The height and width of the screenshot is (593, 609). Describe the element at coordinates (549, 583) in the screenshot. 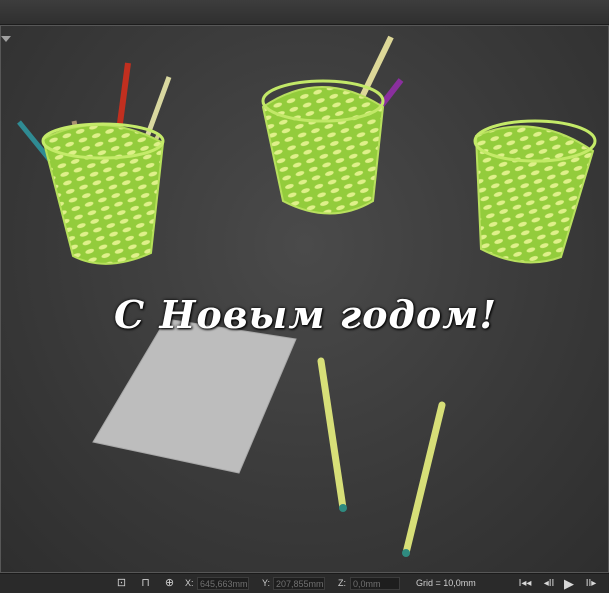

I see `previous-frame-icon: ◂II` at that location.